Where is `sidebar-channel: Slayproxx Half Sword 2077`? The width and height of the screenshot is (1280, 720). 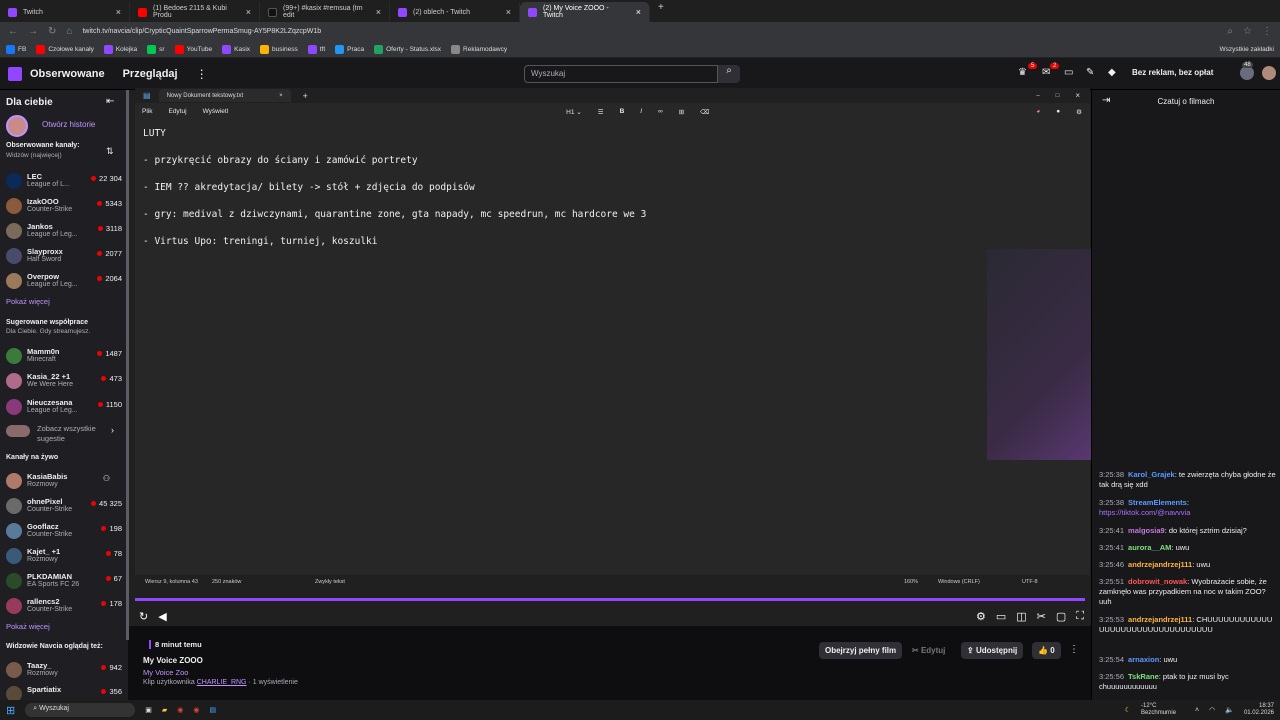
sidebar-channel: Slayproxx Half Sword 2077 is located at coordinates (64, 256).